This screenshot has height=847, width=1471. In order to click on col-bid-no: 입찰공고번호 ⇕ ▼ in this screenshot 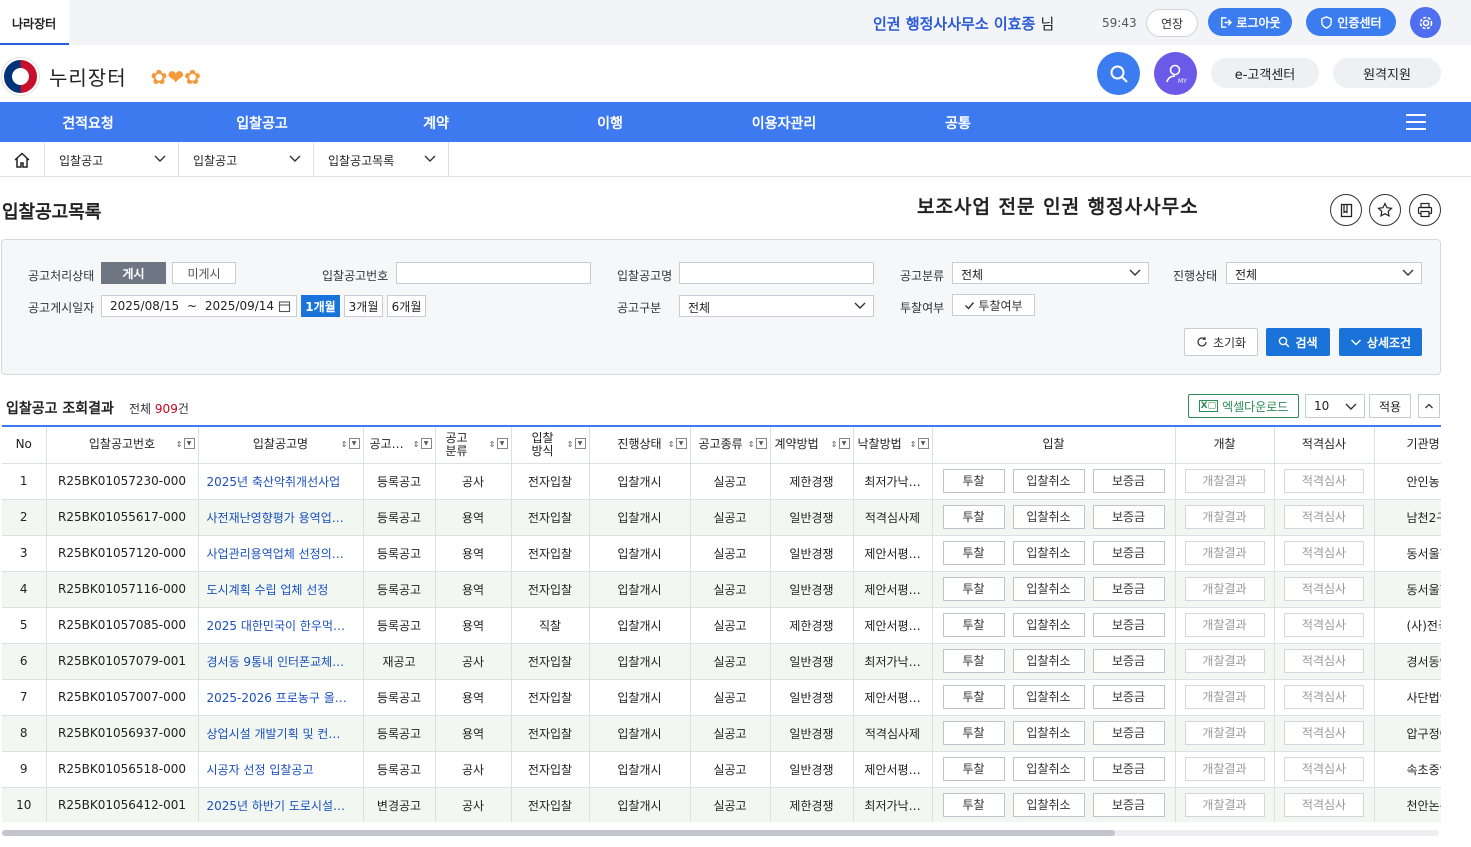, I will do `click(122, 445)`.